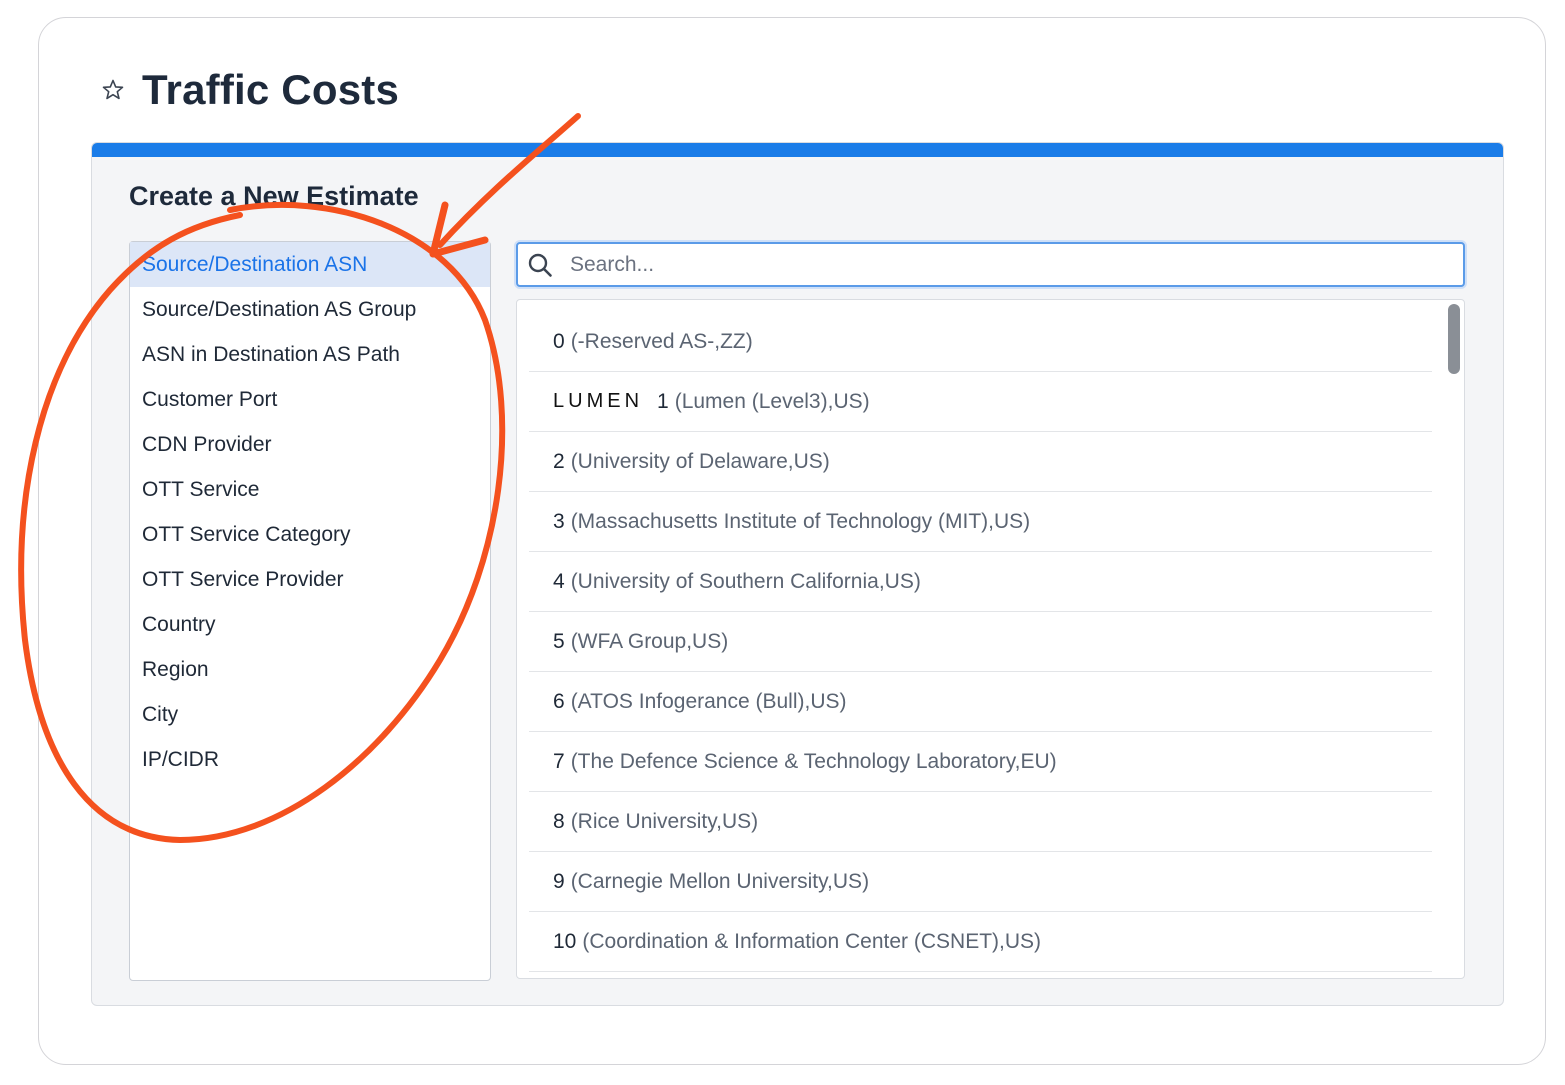  What do you see at coordinates (310, 489) in the screenshot?
I see `dimension-item: OTT Service` at bounding box center [310, 489].